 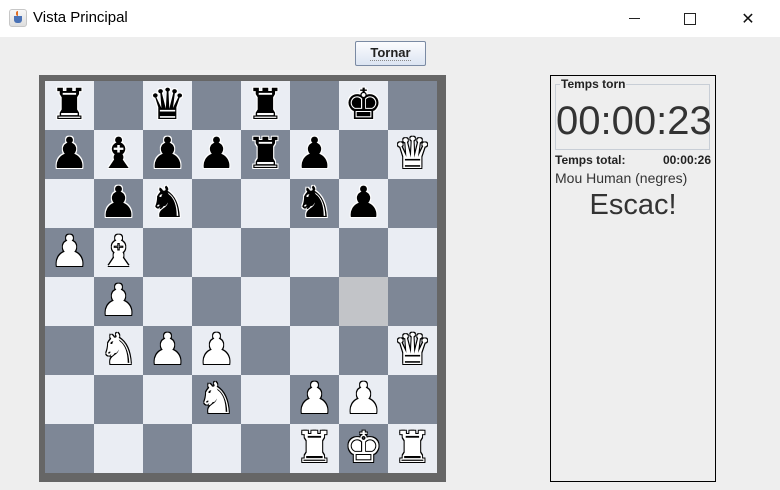 I want to click on black-king-icon: ♚, so click(x=363, y=105).